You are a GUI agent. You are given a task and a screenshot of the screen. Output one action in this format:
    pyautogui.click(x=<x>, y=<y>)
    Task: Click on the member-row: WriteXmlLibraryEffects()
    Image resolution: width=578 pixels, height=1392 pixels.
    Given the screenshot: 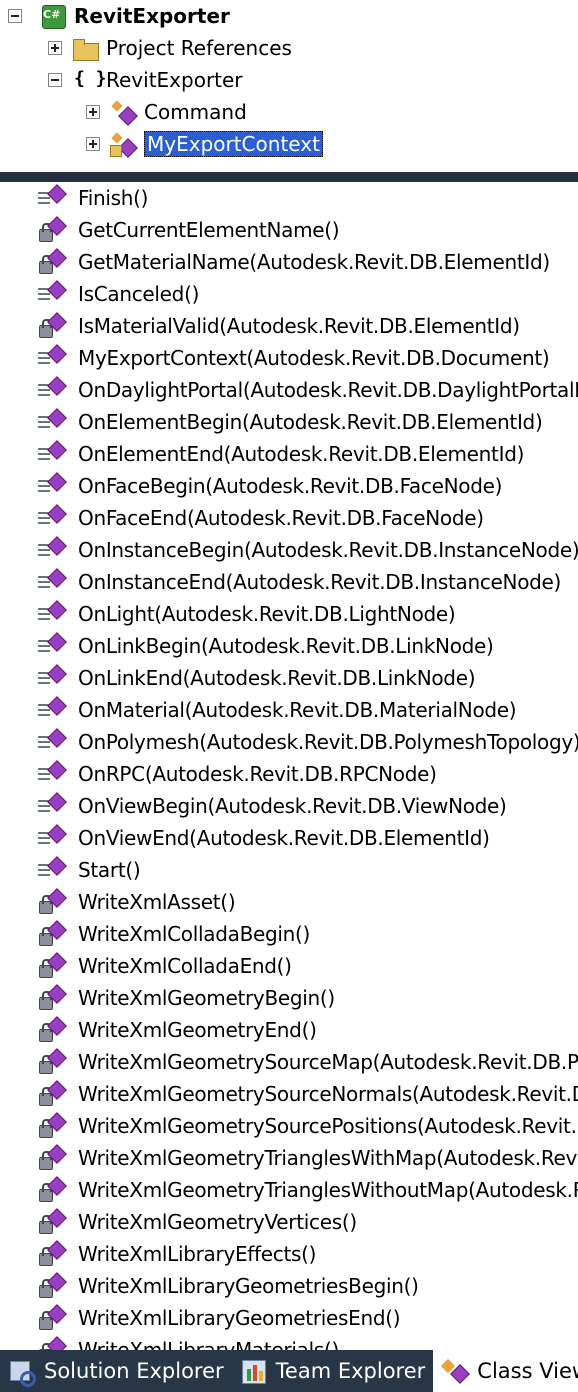 What is the action you would take?
    pyautogui.click(x=289, y=1254)
    